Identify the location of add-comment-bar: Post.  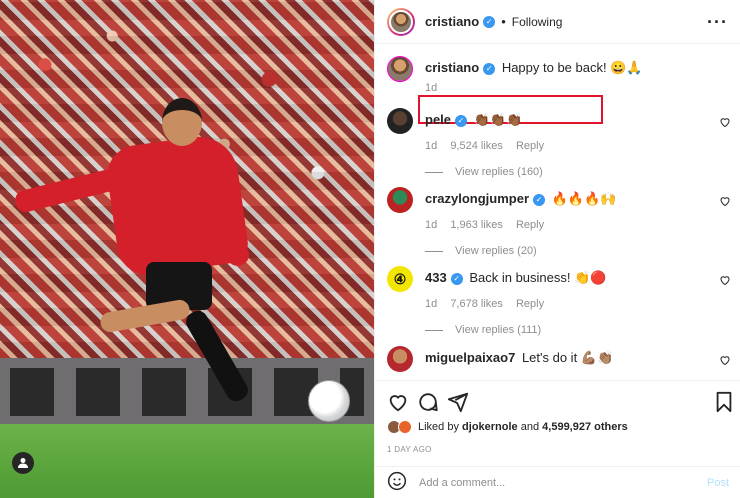
(557, 482).